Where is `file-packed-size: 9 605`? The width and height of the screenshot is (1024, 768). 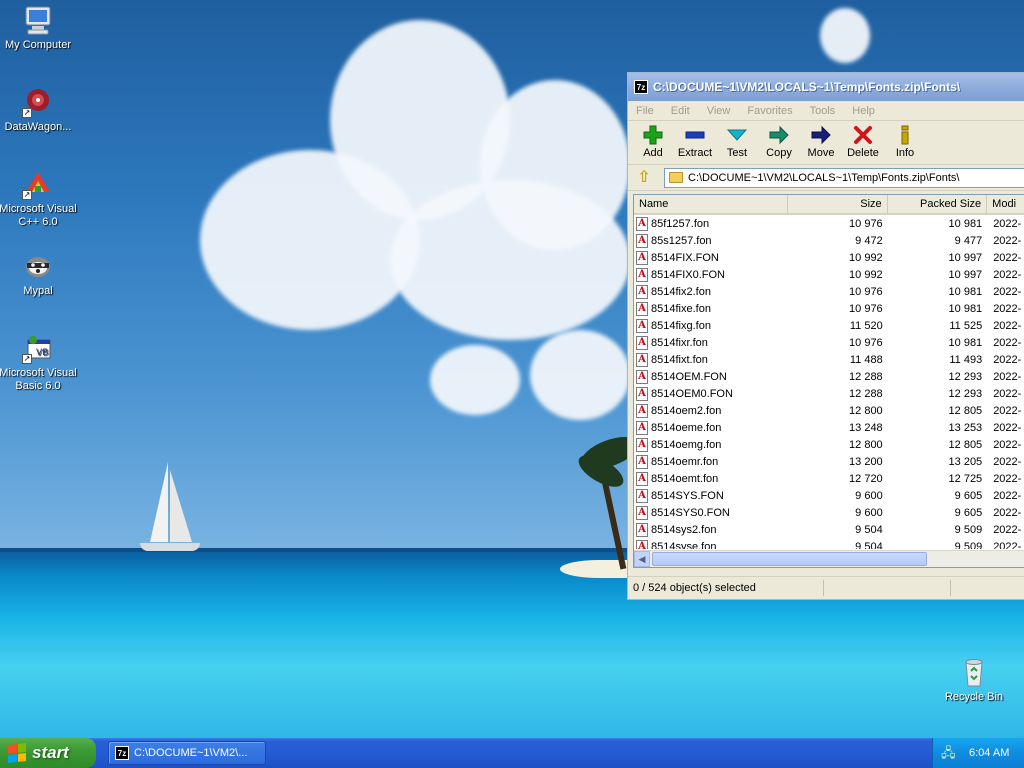
file-packed-size: 9 605 is located at coordinates (968, 495).